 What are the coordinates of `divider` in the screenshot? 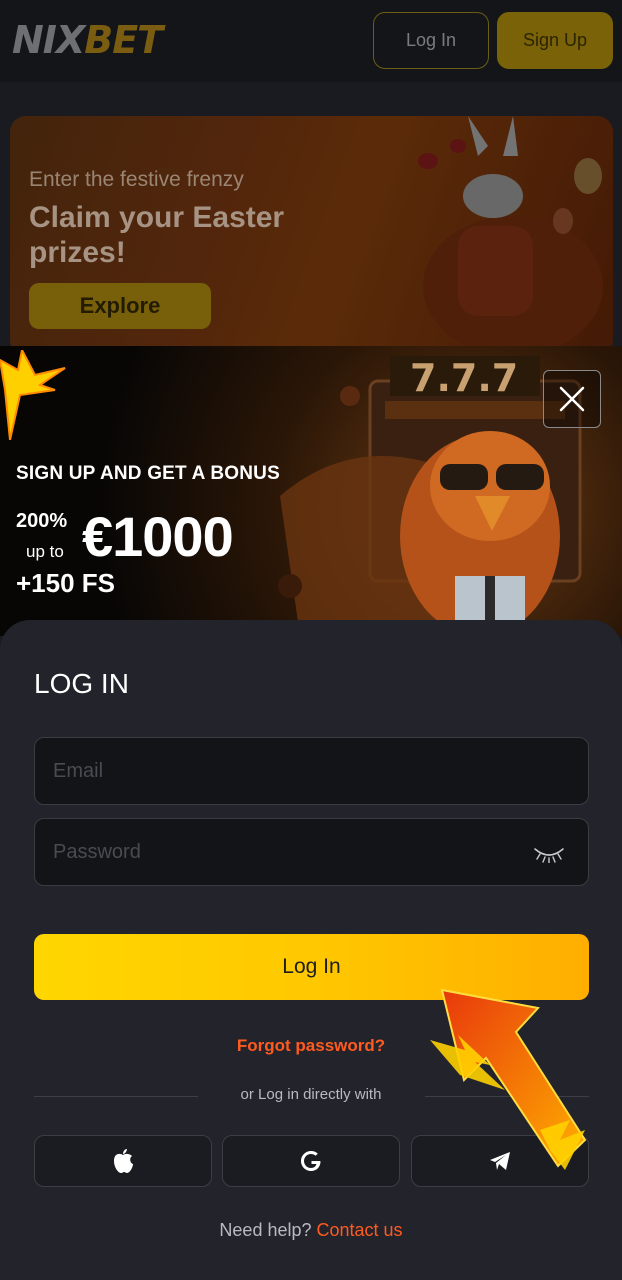 It's located at (507, 1096).